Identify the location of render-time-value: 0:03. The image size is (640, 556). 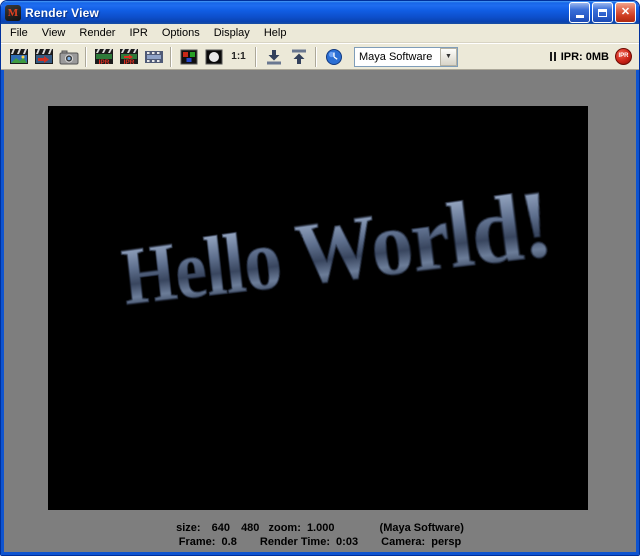
(347, 542).